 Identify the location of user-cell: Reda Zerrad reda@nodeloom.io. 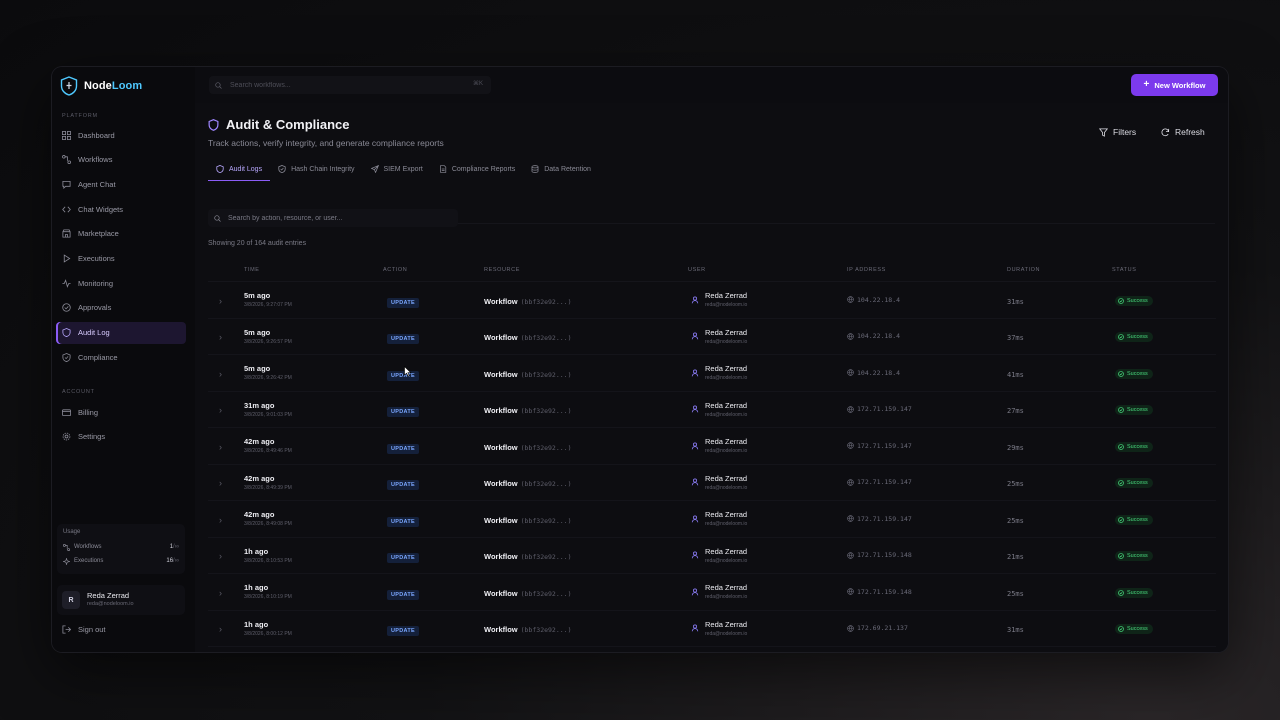
(767, 300).